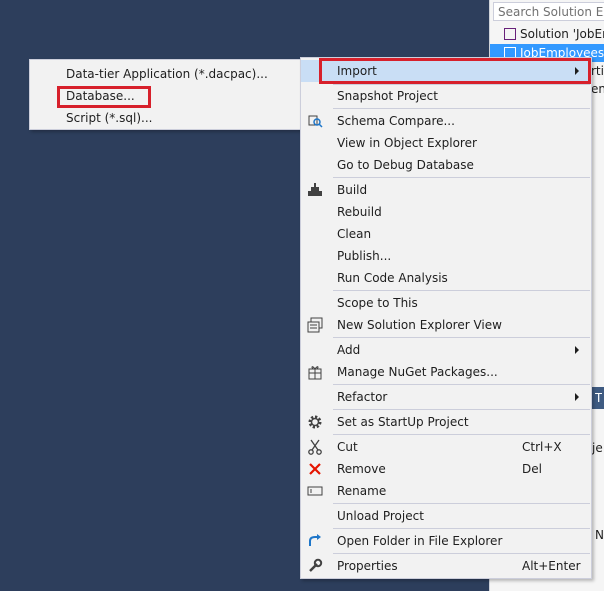 The width and height of the screenshot is (604, 591). Describe the element at coordinates (446, 566) in the screenshot. I see `menu-item-properties: Properties Alt+Enter` at that location.